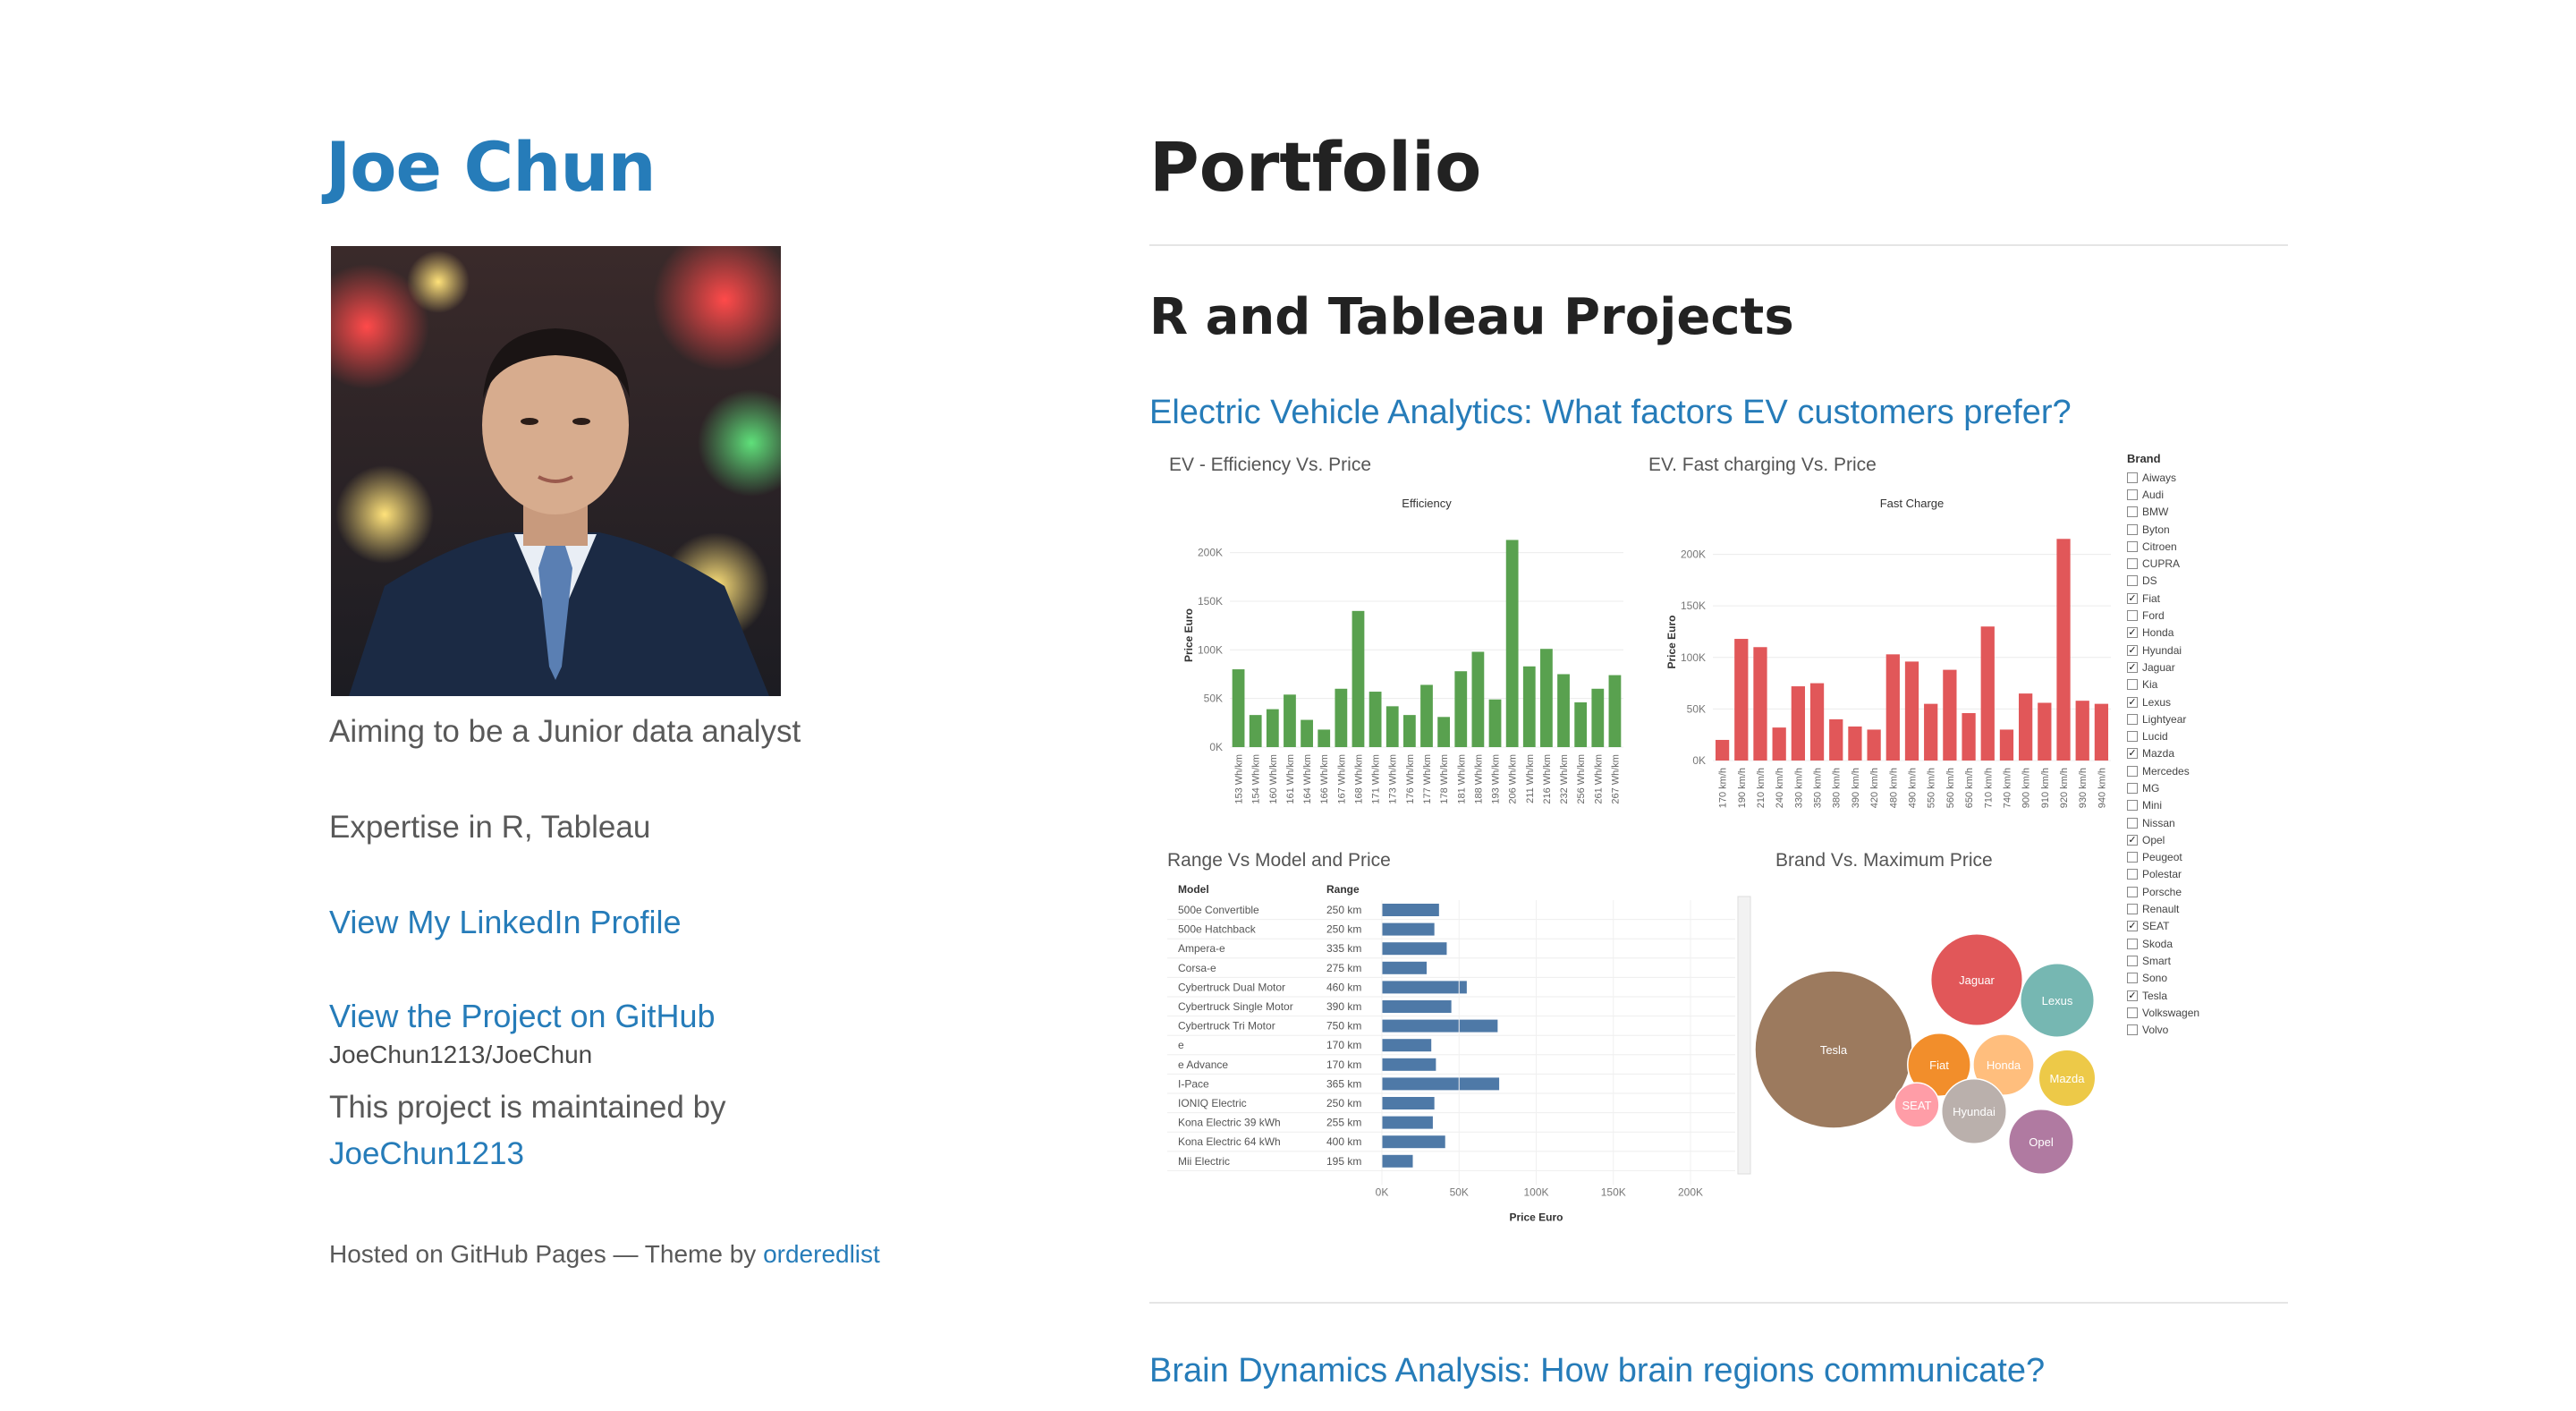  What do you see at coordinates (1239, 779) in the screenshot?
I see `efficiency-x-tick: 153 Wh/km` at bounding box center [1239, 779].